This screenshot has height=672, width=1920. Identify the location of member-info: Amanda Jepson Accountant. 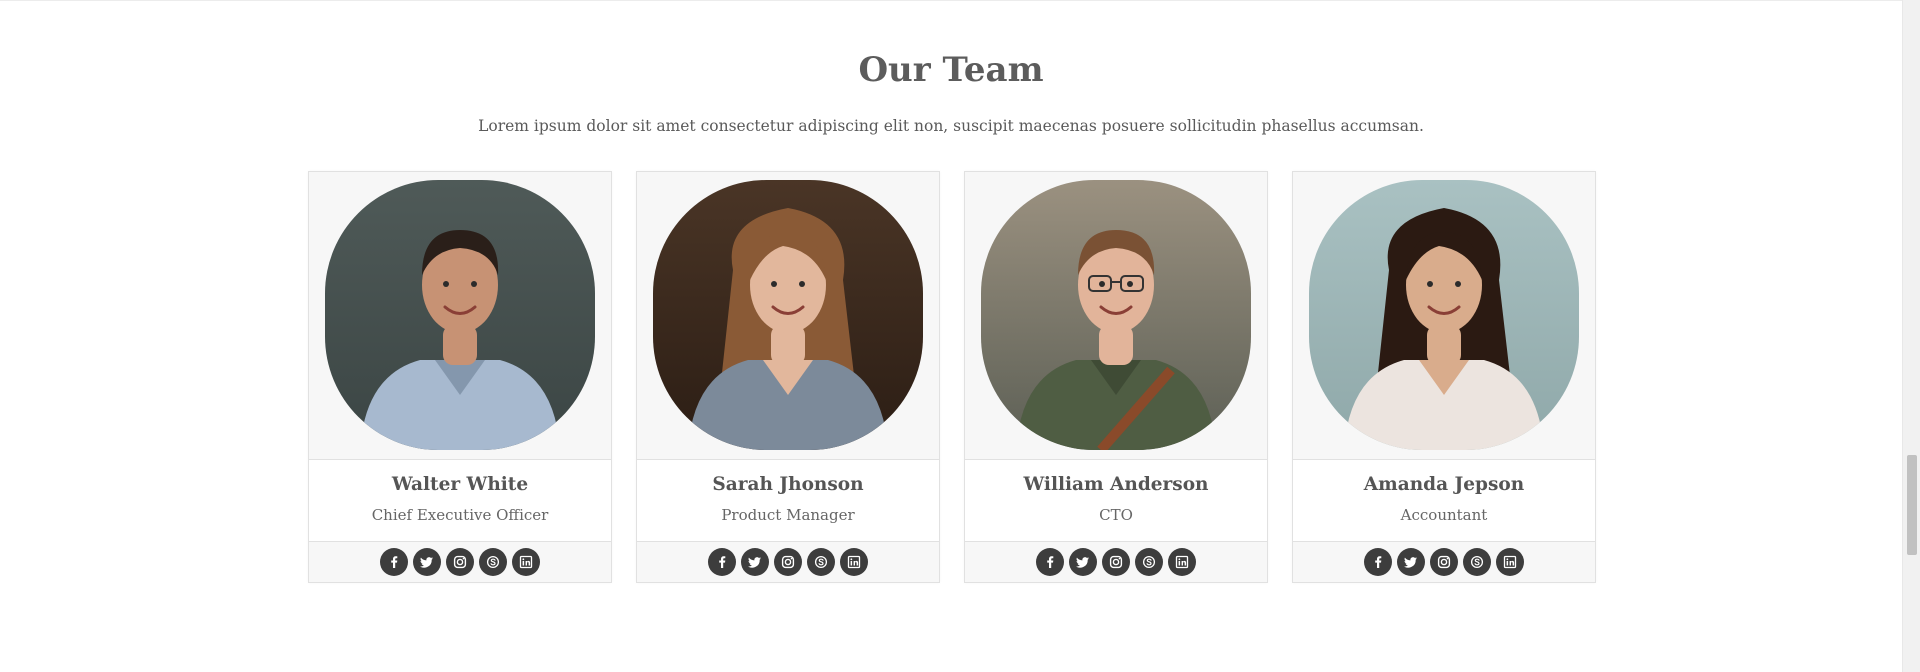
(1444, 500).